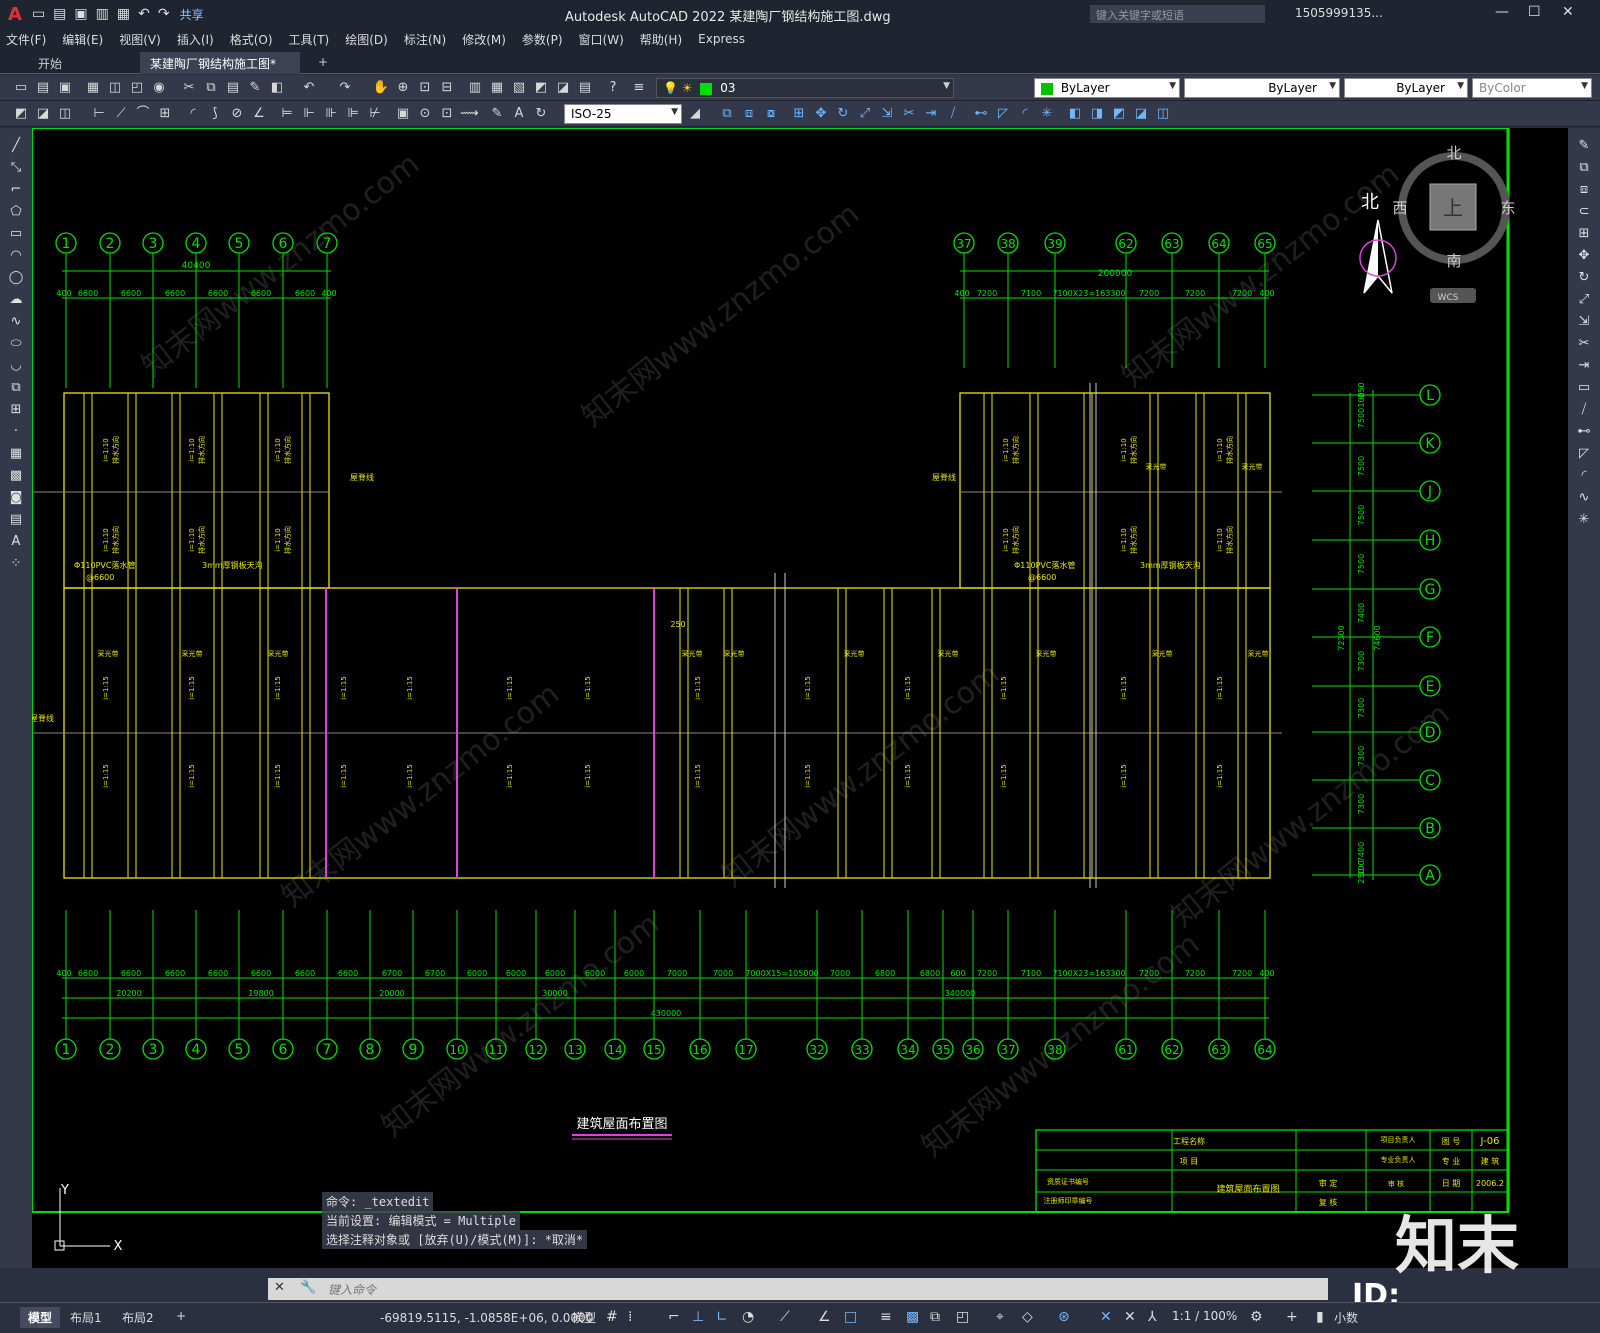  What do you see at coordinates (308, 1287) in the screenshot?
I see `customize-cmd-icon: 🔧` at bounding box center [308, 1287].